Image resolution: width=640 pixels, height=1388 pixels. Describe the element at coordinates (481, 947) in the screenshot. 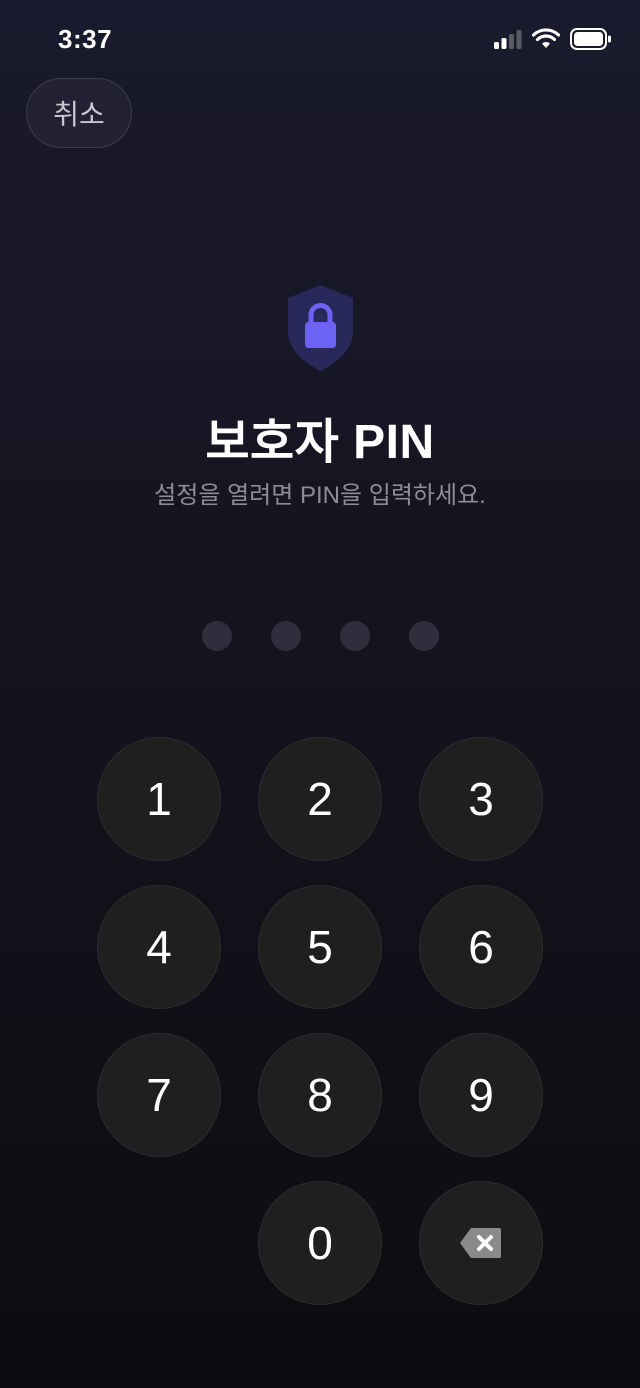

I see `key-6: 6` at that location.